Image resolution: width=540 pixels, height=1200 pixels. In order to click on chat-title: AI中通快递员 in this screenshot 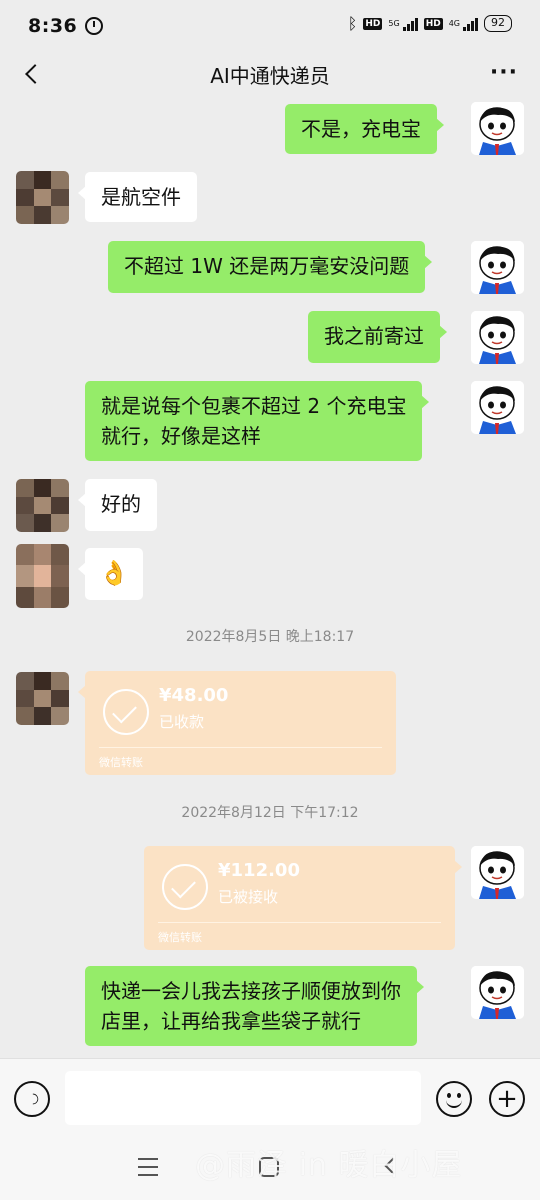, I will do `click(270, 75)`.